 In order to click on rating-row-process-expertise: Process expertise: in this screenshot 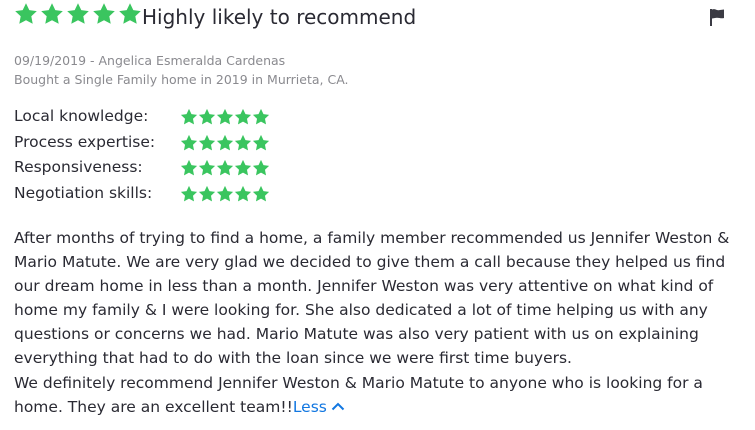, I will do `click(164, 143)`.